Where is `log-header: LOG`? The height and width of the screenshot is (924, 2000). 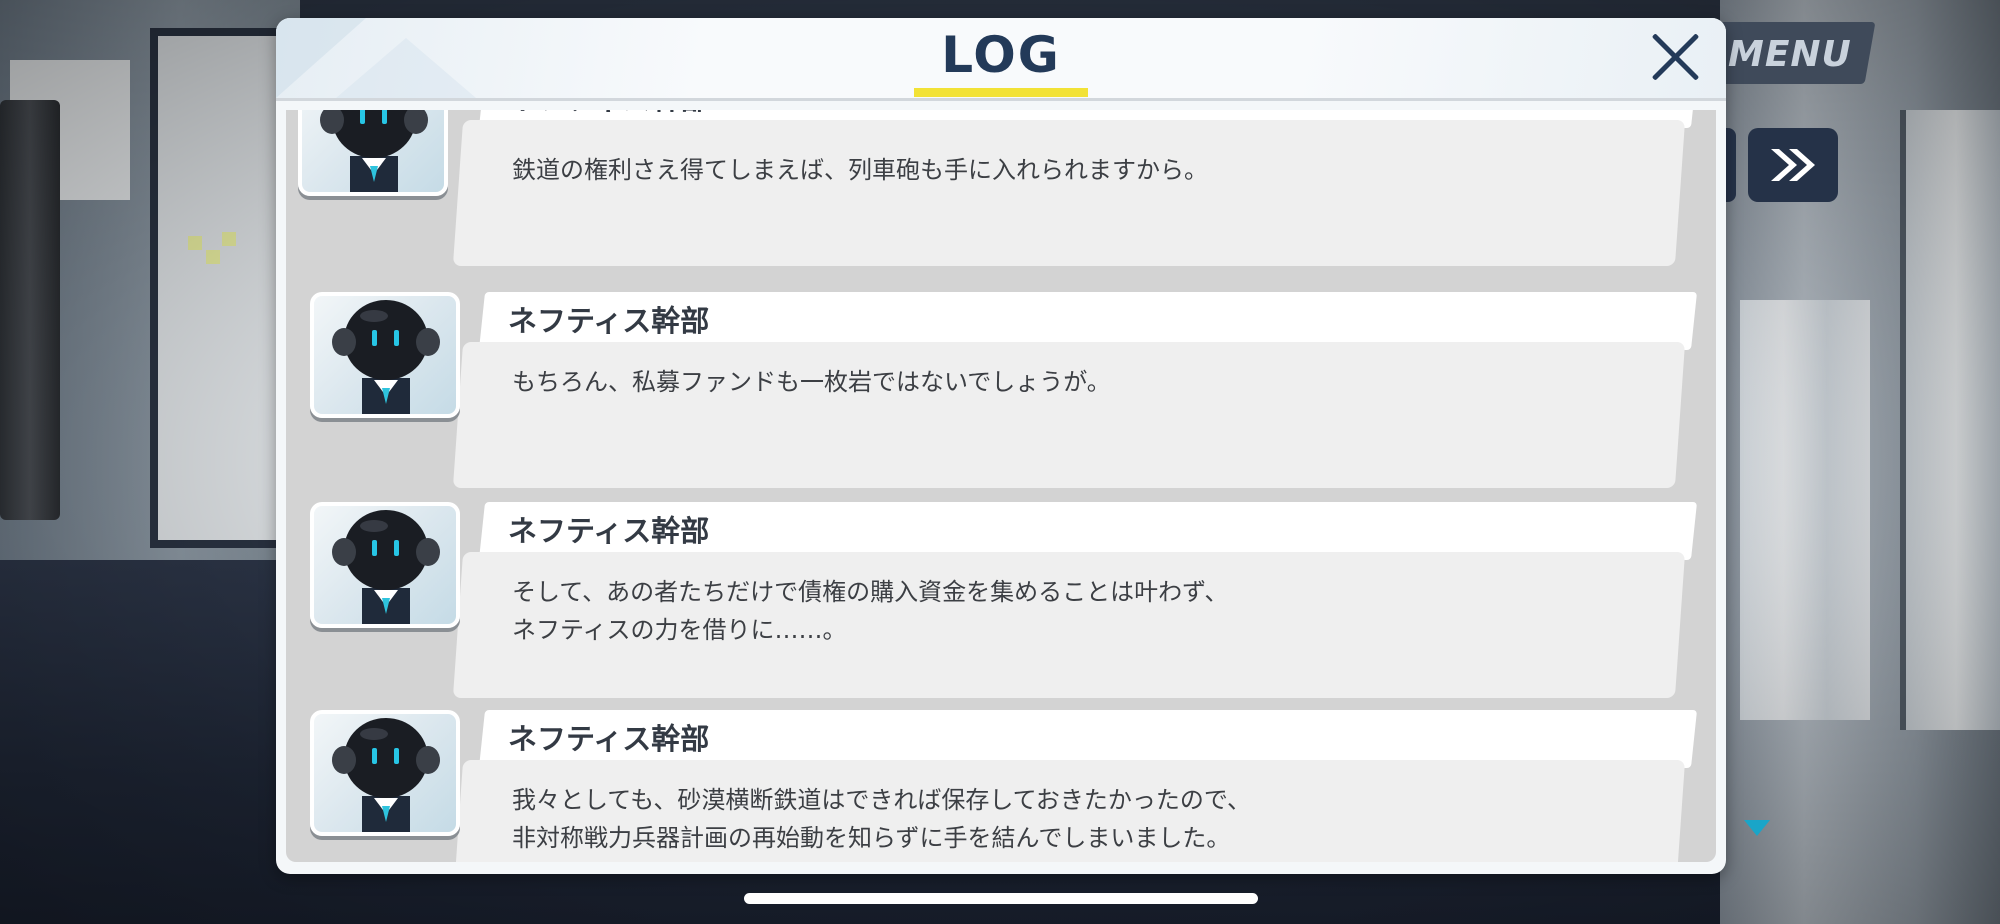 log-header: LOG is located at coordinates (1001, 59).